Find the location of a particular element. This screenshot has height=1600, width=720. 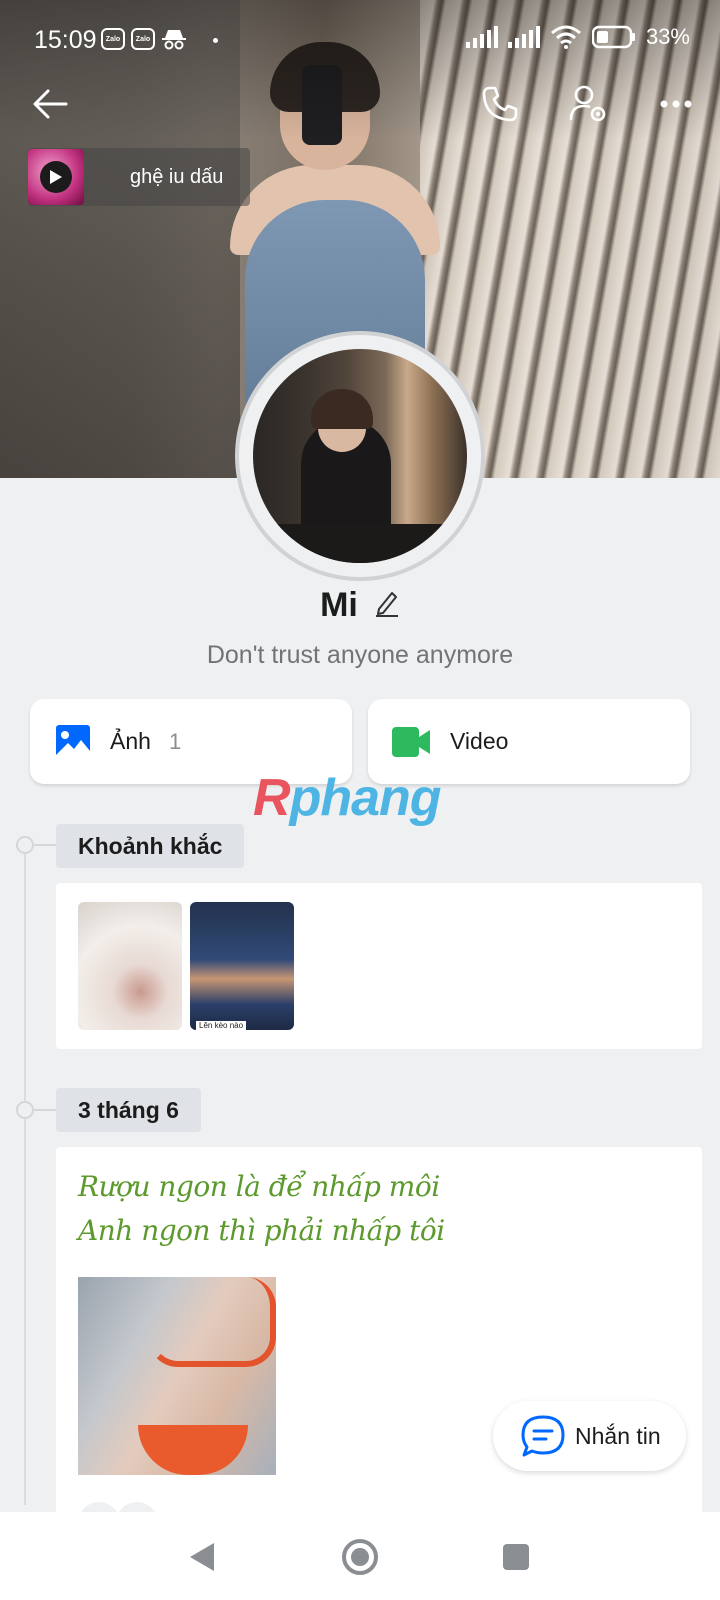

edit-name-button is located at coordinates (387, 605).